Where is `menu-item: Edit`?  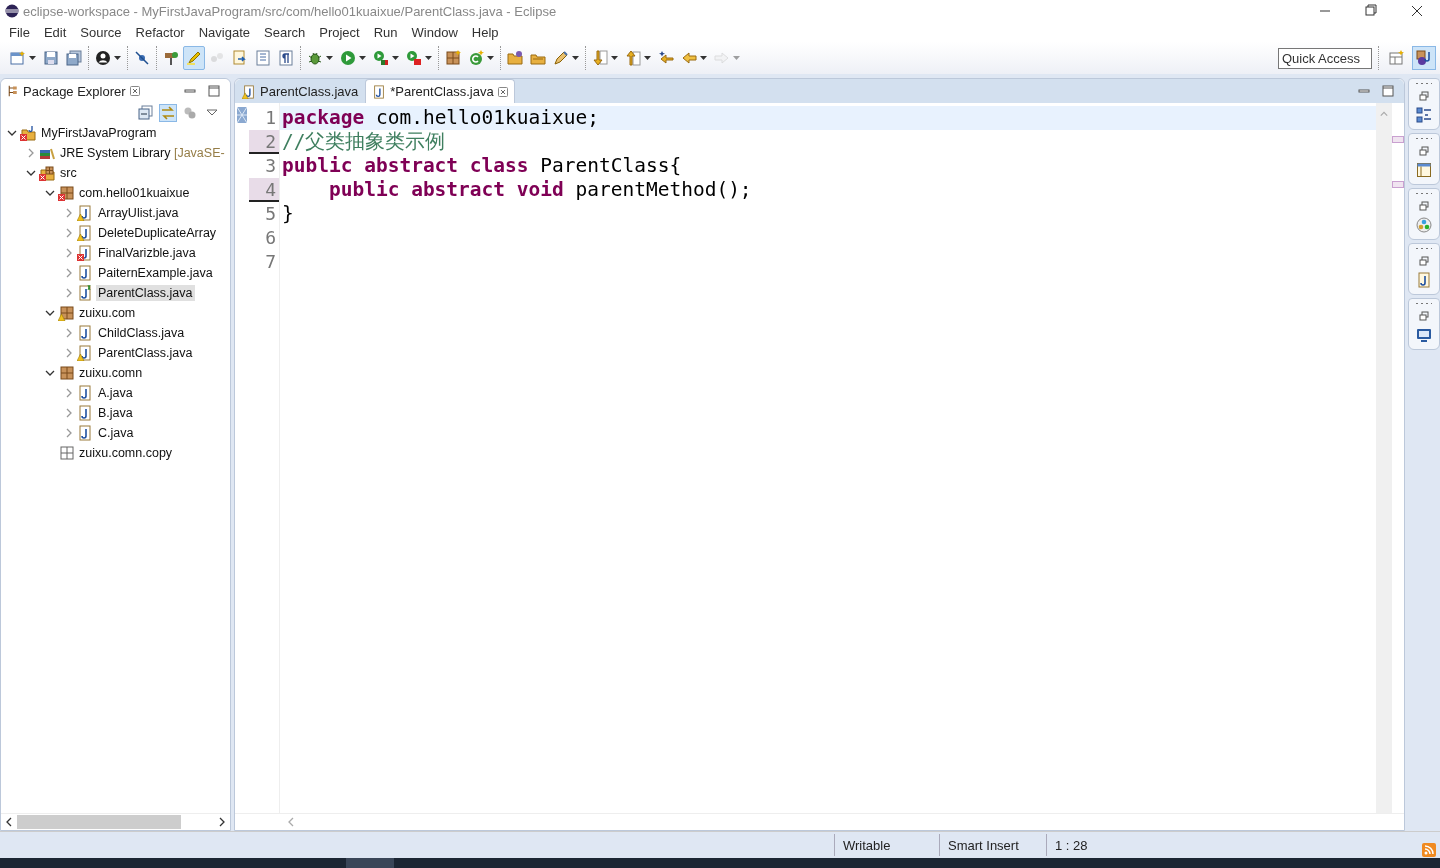
menu-item: Edit is located at coordinates (55, 32).